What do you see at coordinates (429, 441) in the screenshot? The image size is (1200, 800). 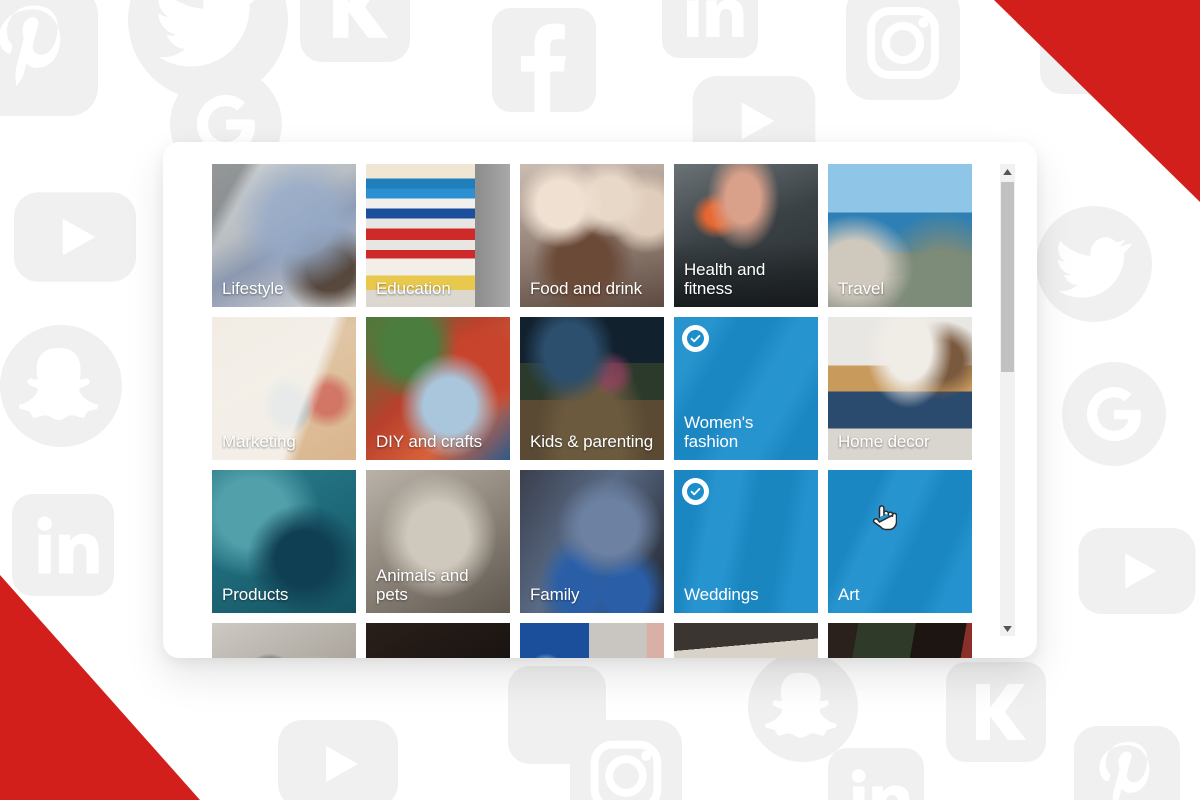 I see `category-tile-label: DIY and crafts` at bounding box center [429, 441].